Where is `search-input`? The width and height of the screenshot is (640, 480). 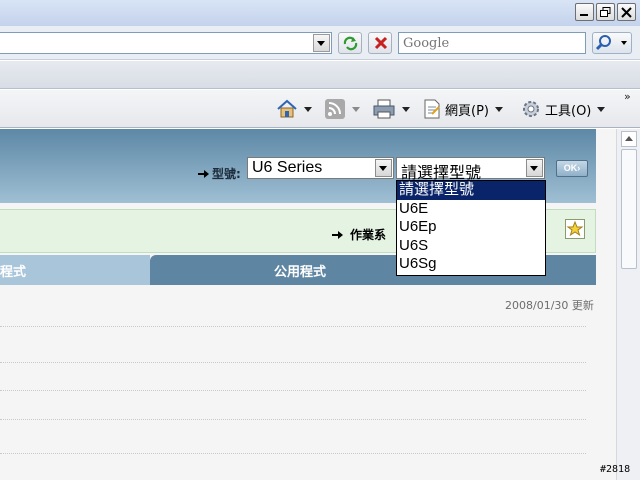 search-input is located at coordinates (492, 43).